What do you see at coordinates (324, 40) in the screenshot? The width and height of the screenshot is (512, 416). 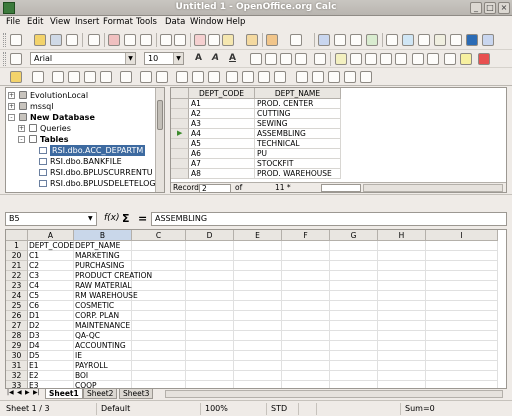 I see `hyperlink-icon` at bounding box center [324, 40].